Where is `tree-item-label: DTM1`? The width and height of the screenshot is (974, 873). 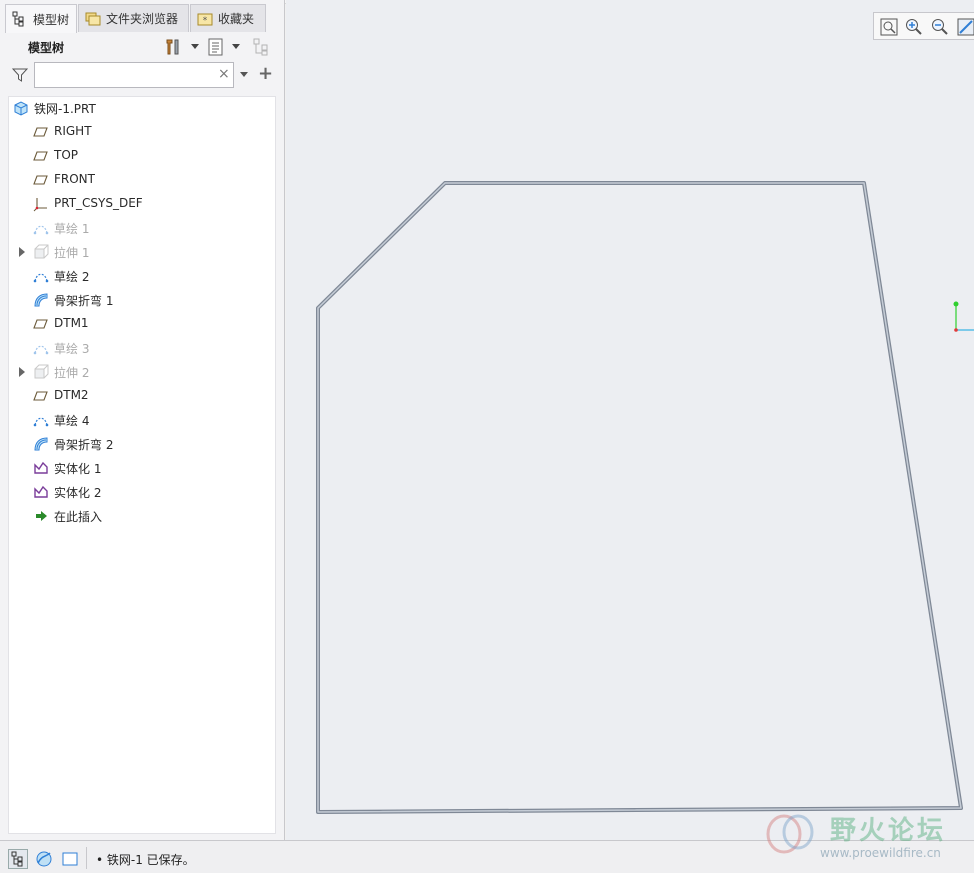 tree-item-label: DTM1 is located at coordinates (71, 323).